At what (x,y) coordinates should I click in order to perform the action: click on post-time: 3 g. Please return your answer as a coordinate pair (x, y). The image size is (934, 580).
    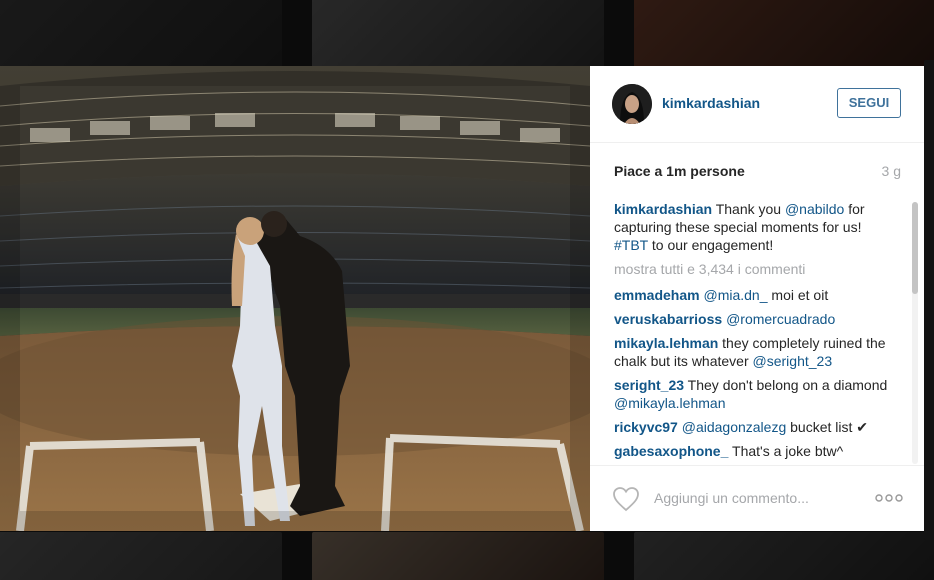
    Looking at the image, I should click on (891, 171).